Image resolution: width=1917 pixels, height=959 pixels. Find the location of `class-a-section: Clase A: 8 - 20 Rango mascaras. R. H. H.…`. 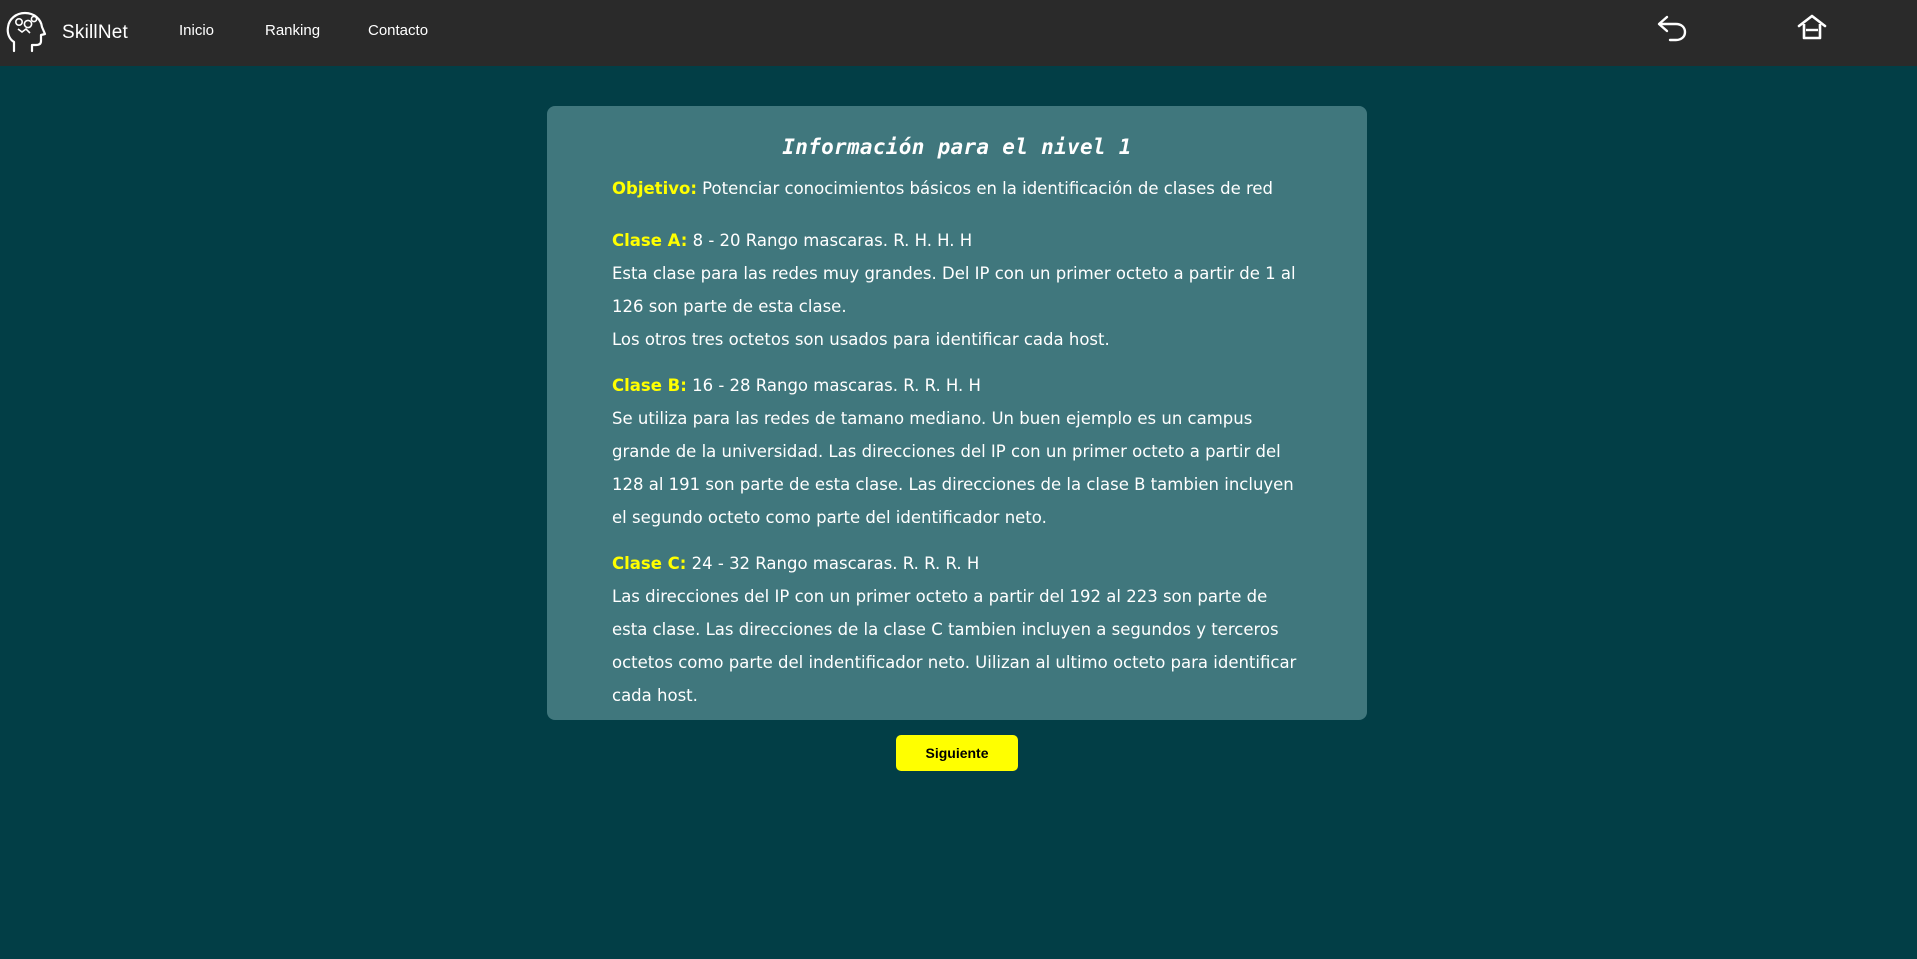

class-a-section: Clase A: 8 - 20 Rango mascaras. R. H. H.… is located at coordinates (957, 290).